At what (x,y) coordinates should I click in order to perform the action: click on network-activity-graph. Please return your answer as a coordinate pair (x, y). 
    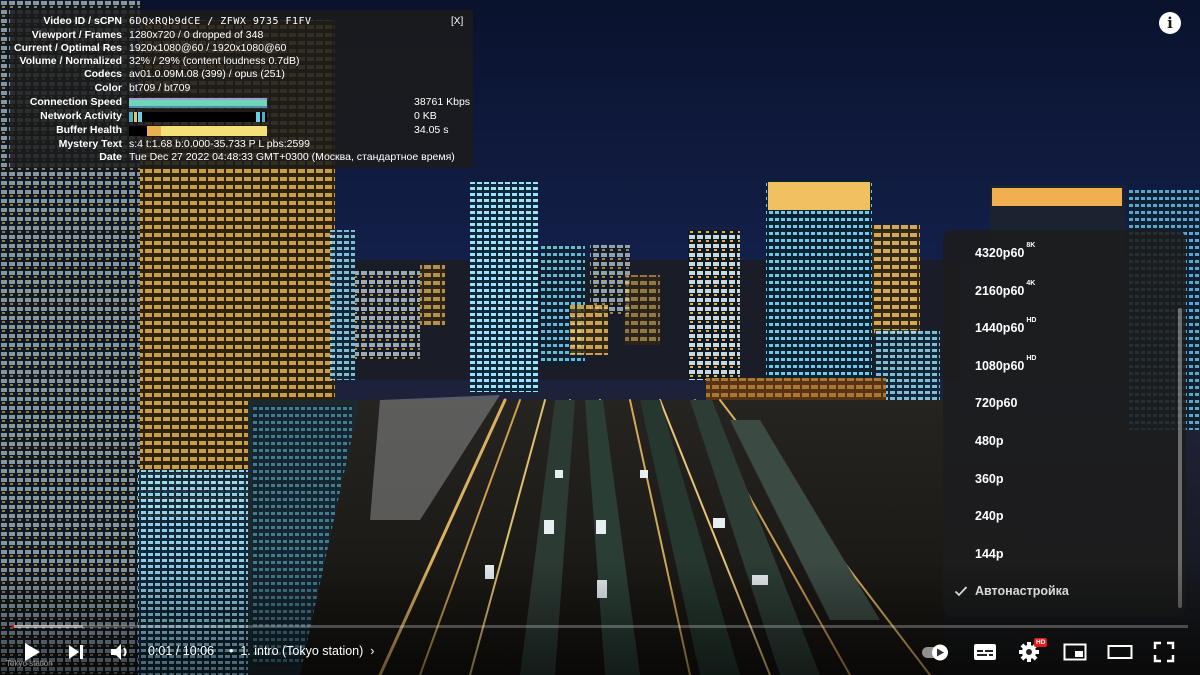
    Looking at the image, I should click on (198, 117).